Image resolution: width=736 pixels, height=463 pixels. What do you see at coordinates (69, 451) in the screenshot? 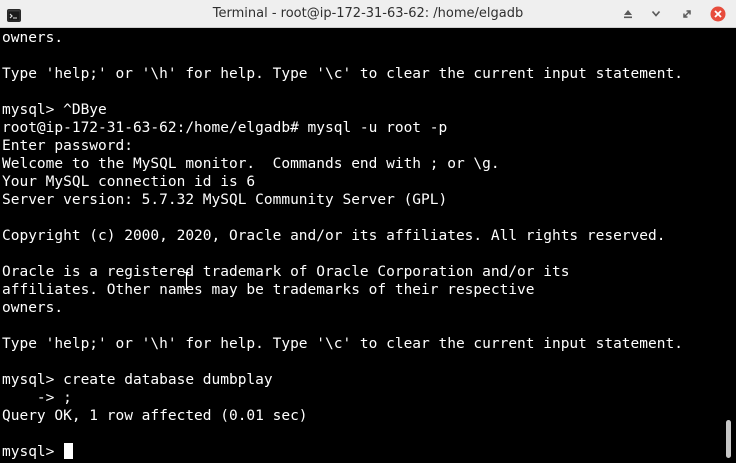
I see `text-cursor` at bounding box center [69, 451].